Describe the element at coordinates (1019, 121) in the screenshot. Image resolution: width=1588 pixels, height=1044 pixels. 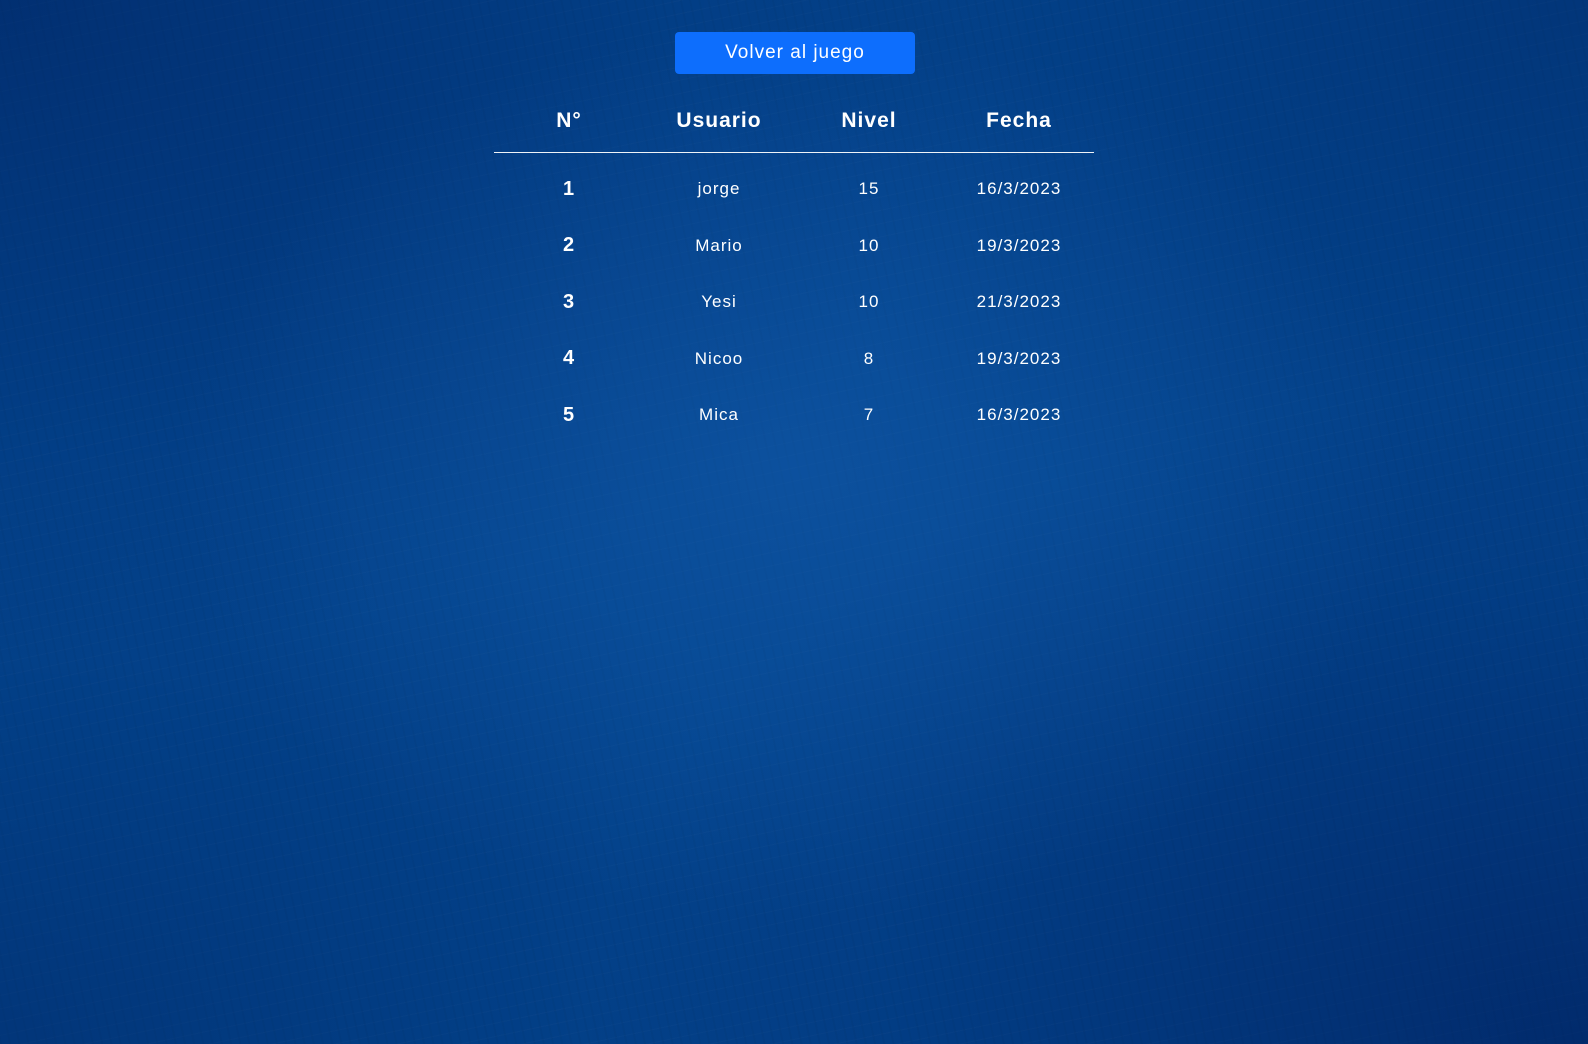
I see `header-date: Fecha` at that location.